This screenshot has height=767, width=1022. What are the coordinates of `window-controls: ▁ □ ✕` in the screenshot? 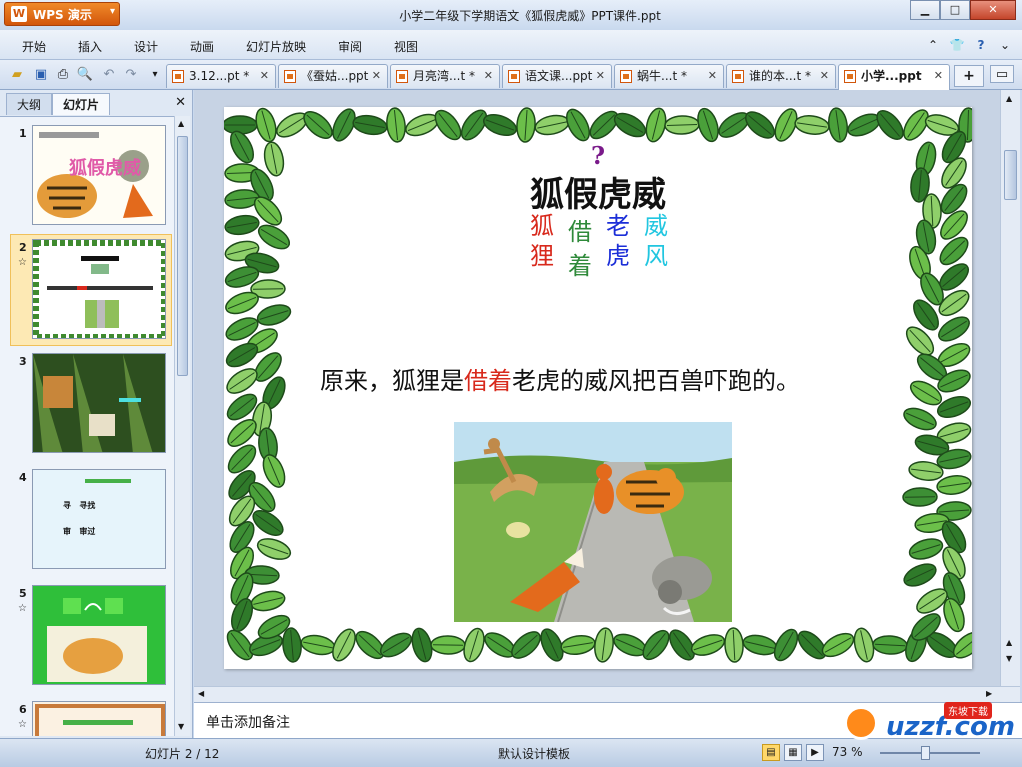 It's located at (963, 10).